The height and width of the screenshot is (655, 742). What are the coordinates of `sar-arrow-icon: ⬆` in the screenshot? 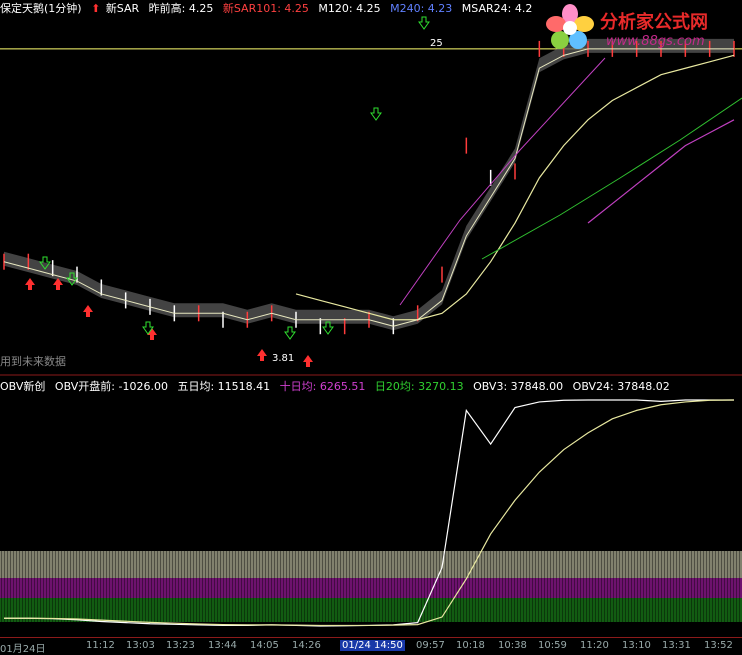 It's located at (96, 8).